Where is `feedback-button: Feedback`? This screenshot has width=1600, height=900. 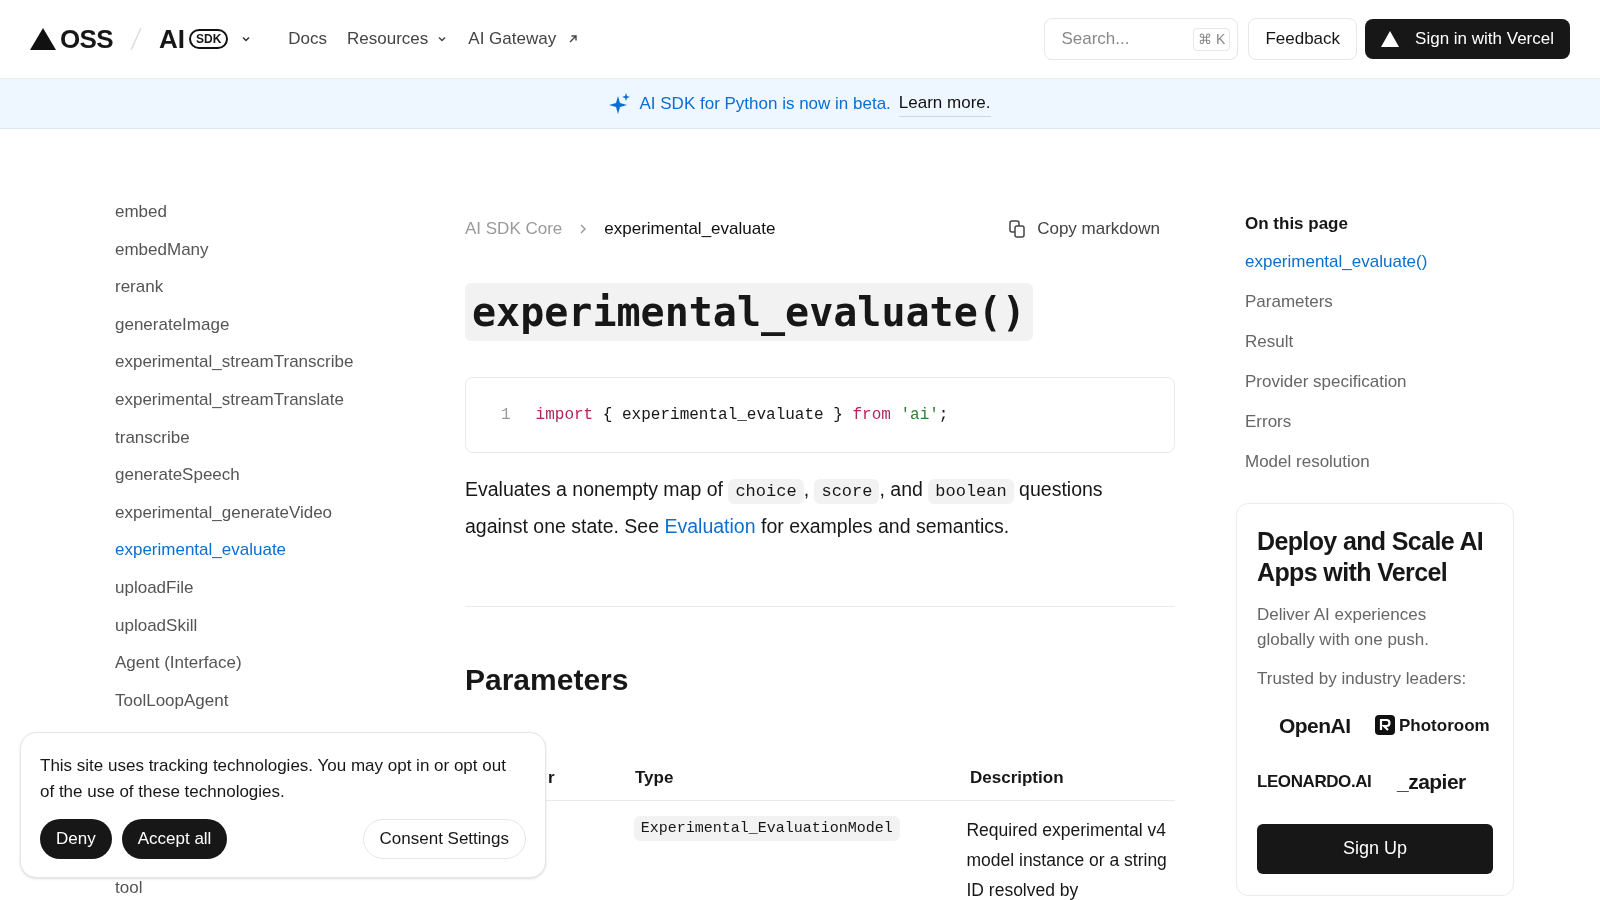
feedback-button: Feedback is located at coordinates (1303, 39).